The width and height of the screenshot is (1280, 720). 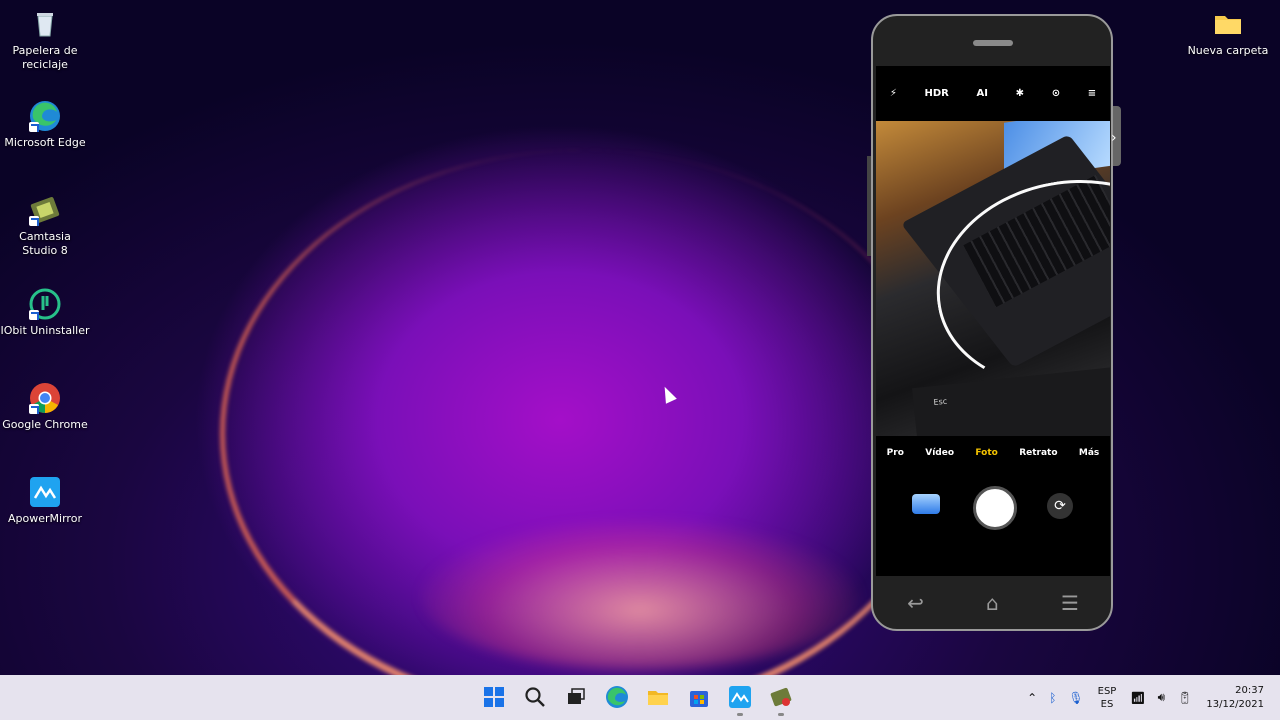 What do you see at coordinates (1249, 690) in the screenshot?
I see `clock-time: 20:37` at bounding box center [1249, 690].